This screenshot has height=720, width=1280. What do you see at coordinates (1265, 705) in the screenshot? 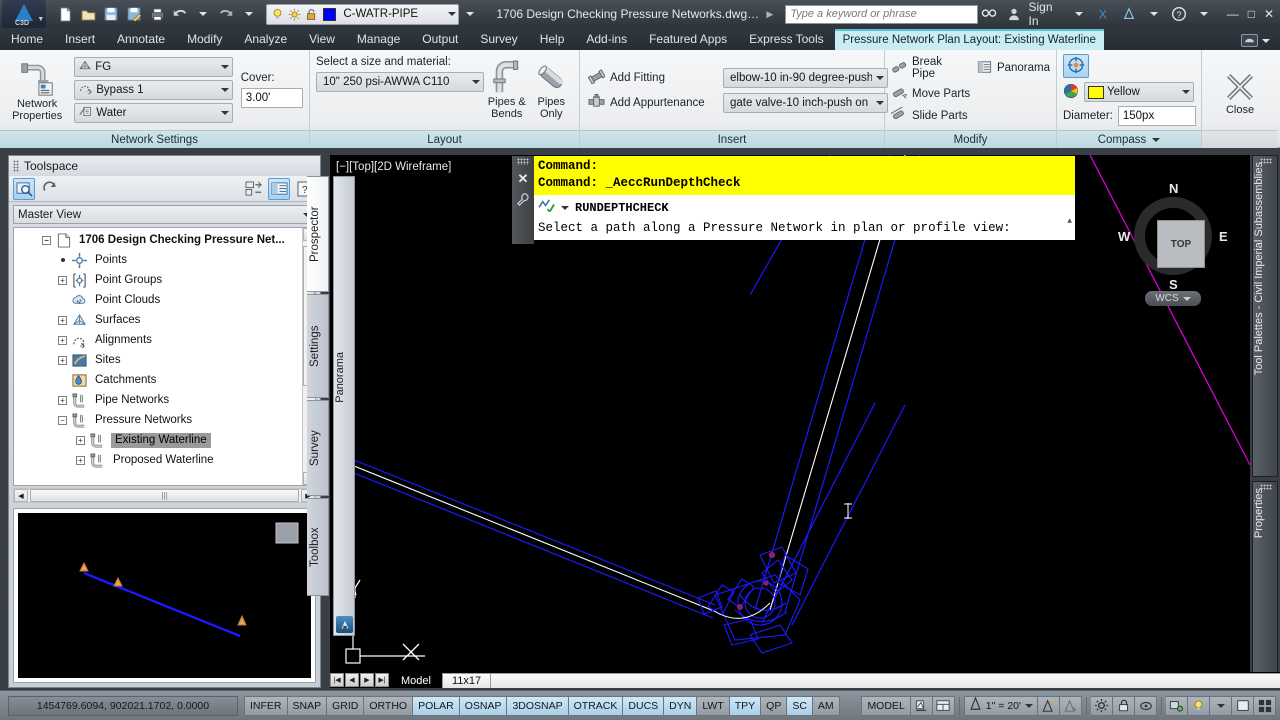
I see `app-status-menu-icon` at bounding box center [1265, 705].